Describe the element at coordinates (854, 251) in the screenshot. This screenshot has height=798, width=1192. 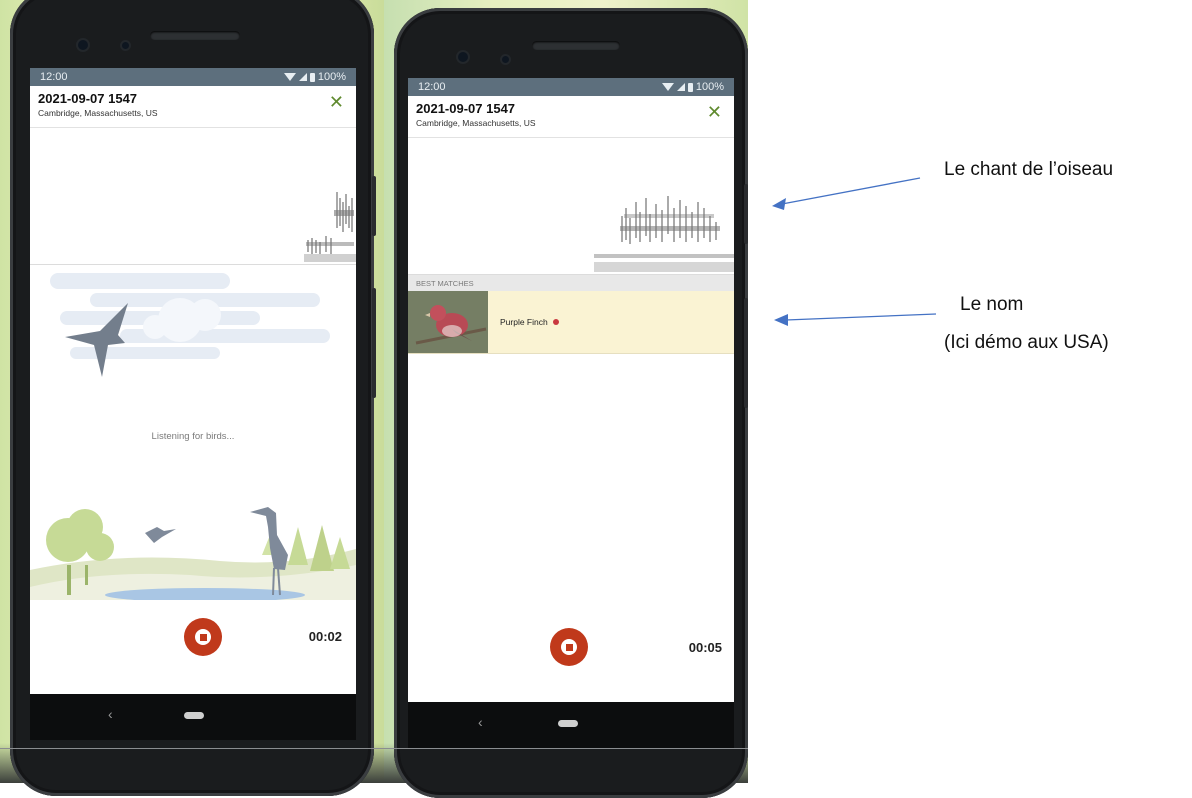
I see `annotation-arrows` at that location.